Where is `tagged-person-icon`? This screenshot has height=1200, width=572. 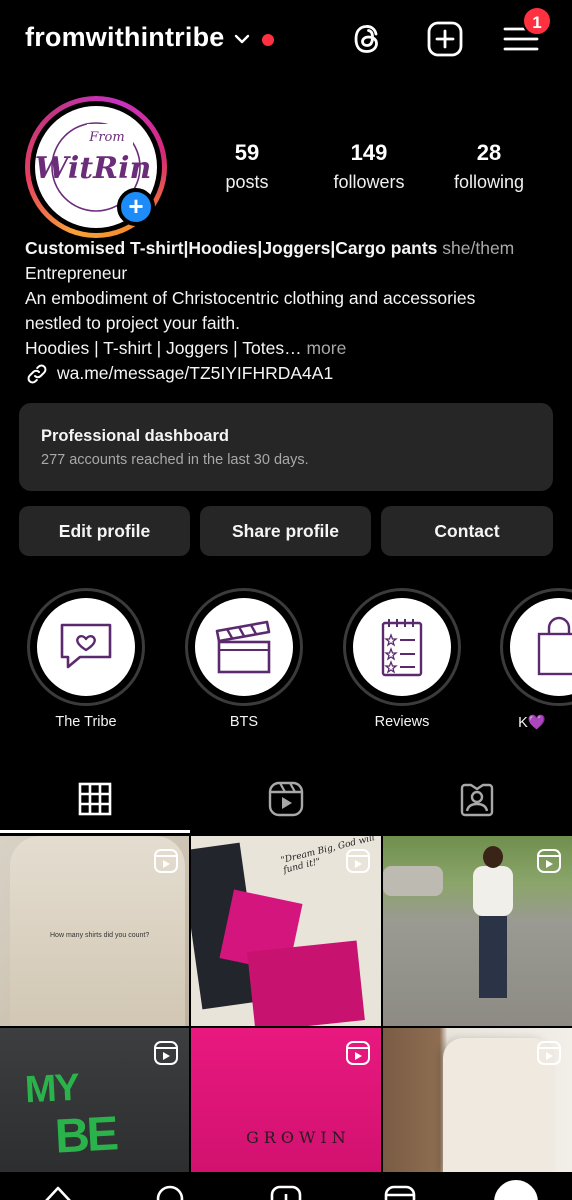
tagged-person-icon is located at coordinates (477, 800).